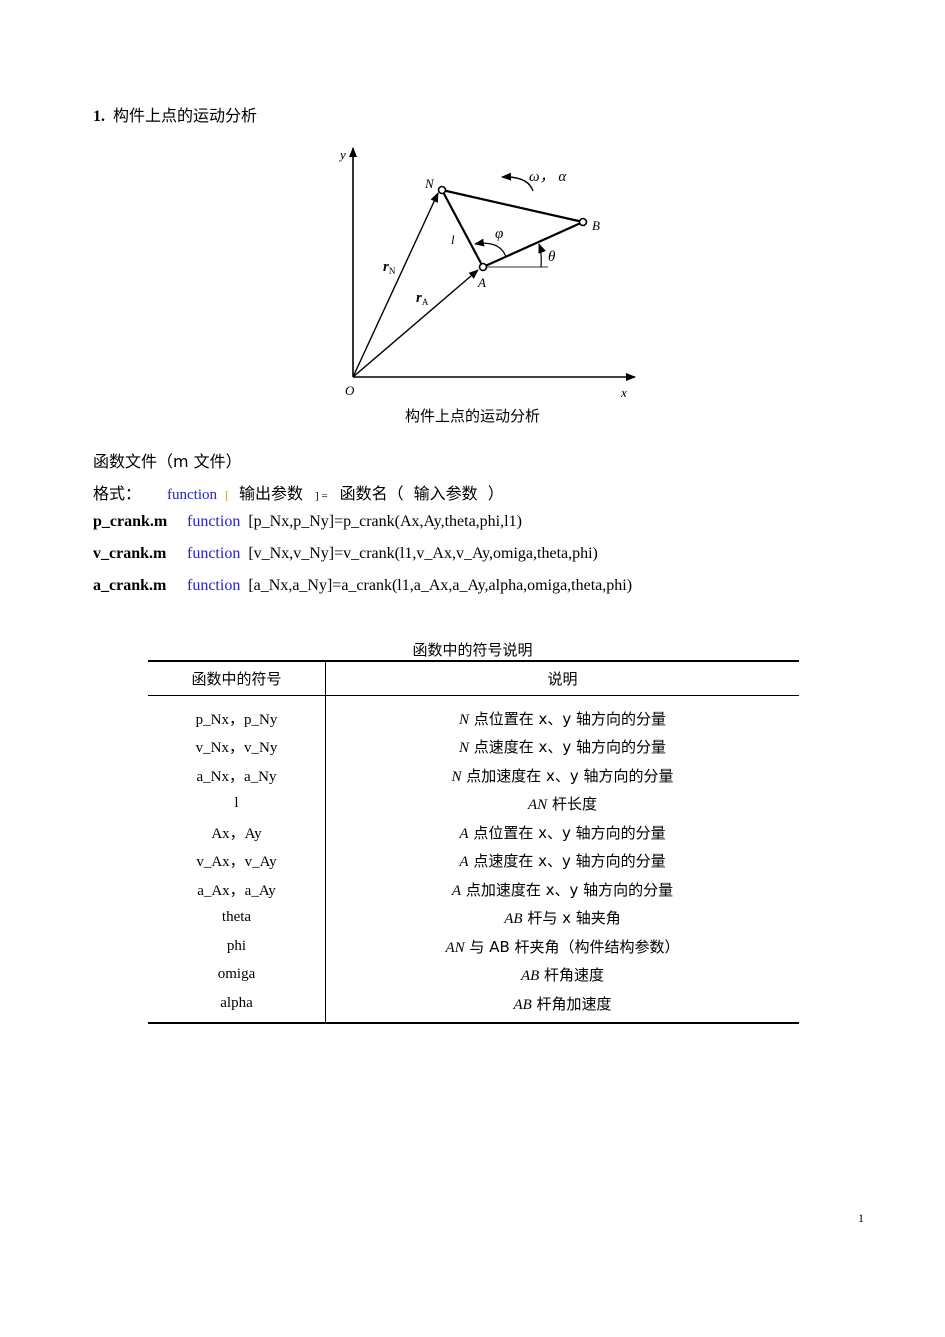 The width and height of the screenshot is (945, 1337). What do you see at coordinates (623, 392) in the screenshot?
I see `label-x: x` at bounding box center [623, 392].